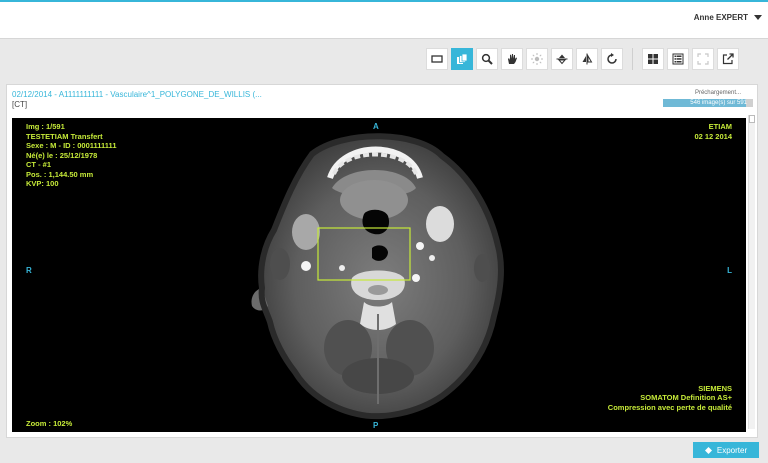 This screenshot has height=463, width=768. Describe the element at coordinates (376, 126) in the screenshot. I see `orientation-top: A` at that location.